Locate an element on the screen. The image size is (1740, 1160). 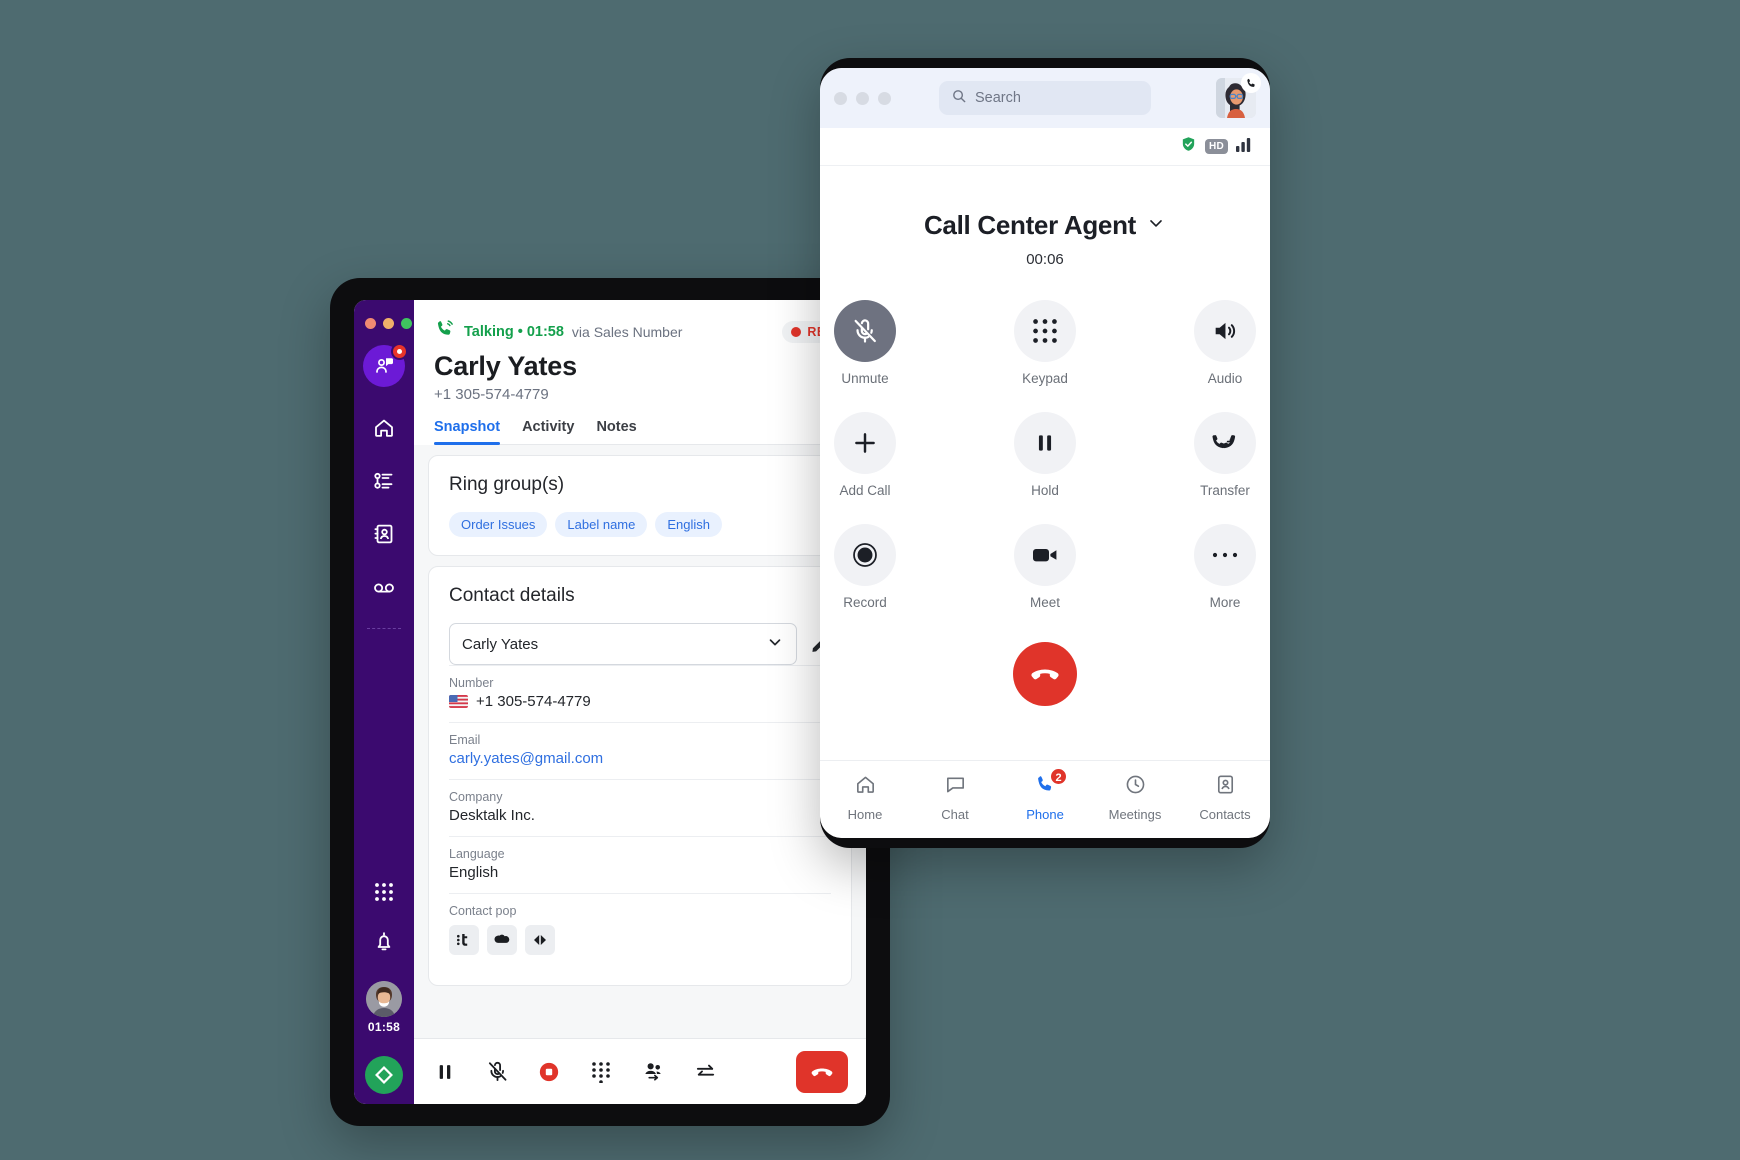
availability-diamond-icon is located at coordinates (384, 1075).